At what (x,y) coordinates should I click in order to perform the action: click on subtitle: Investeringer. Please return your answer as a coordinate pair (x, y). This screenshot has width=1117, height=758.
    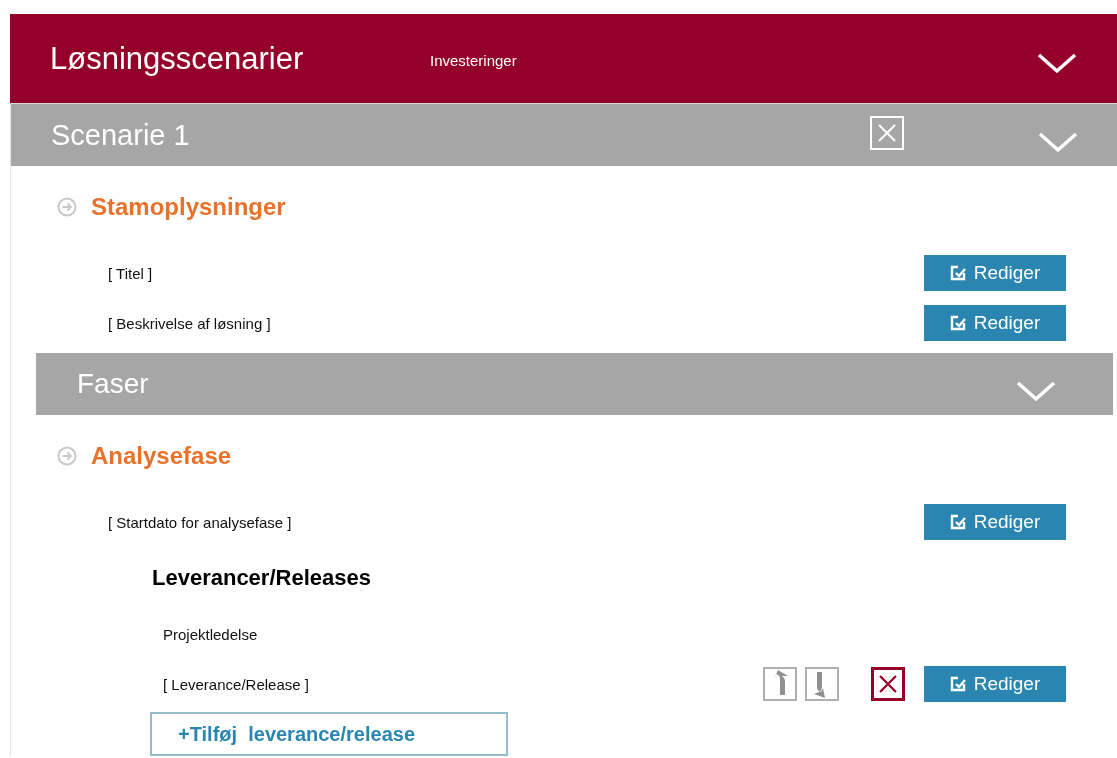
    Looking at the image, I should click on (473, 60).